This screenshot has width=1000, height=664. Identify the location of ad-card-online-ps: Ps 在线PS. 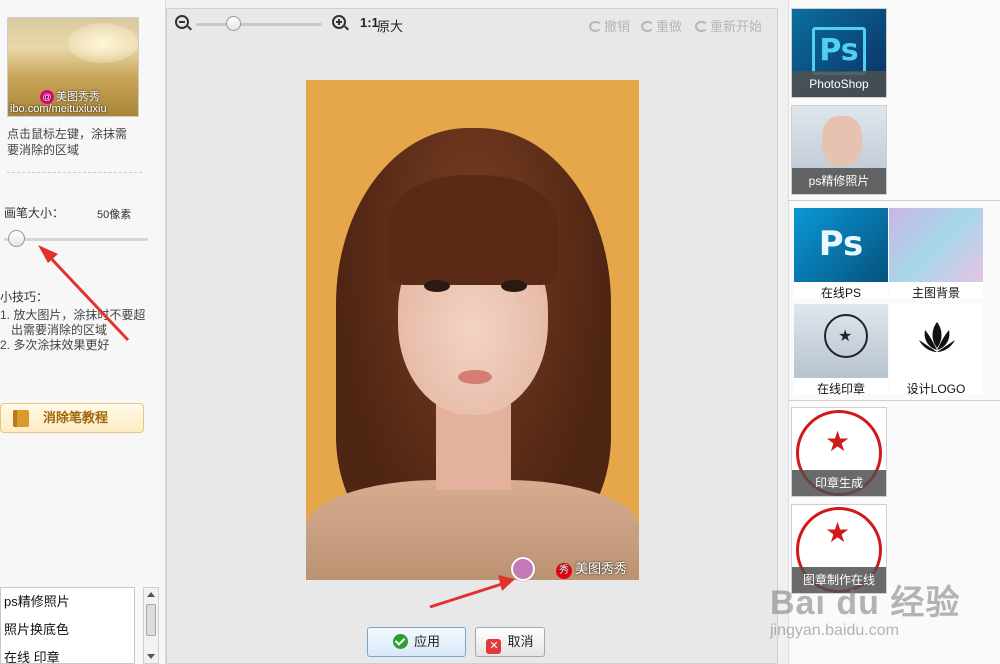
(841, 254).